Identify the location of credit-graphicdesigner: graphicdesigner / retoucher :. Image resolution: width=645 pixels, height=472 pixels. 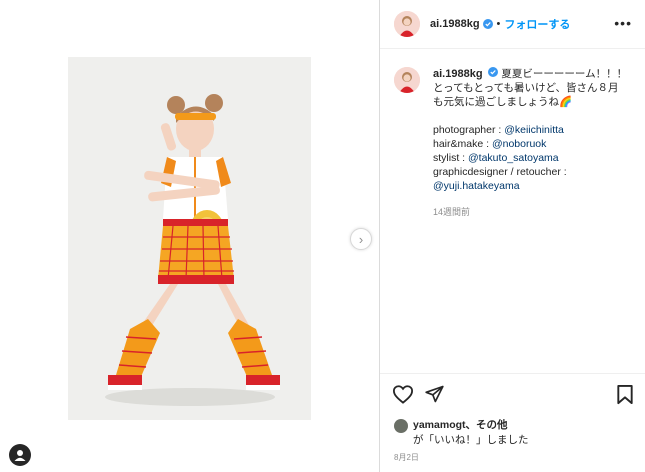
(500, 172).